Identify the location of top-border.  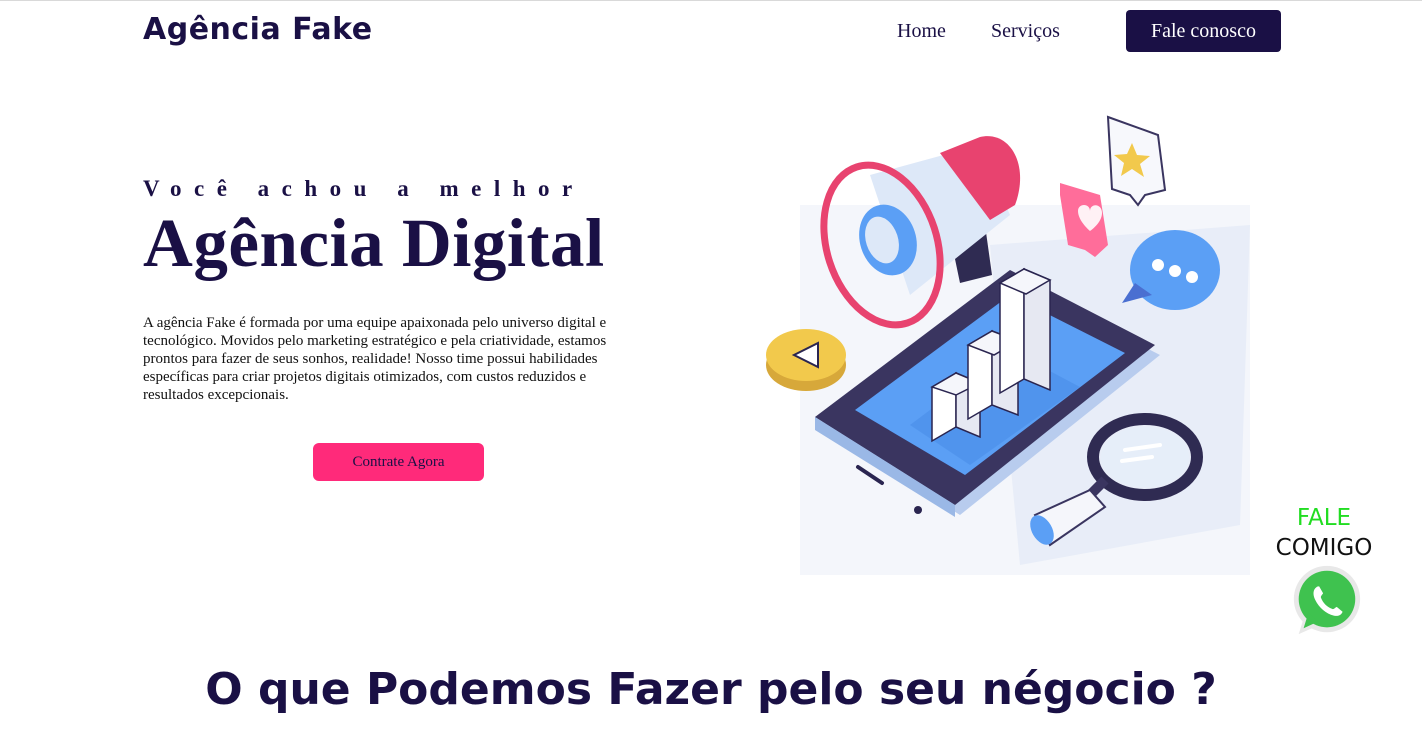
(711, 0).